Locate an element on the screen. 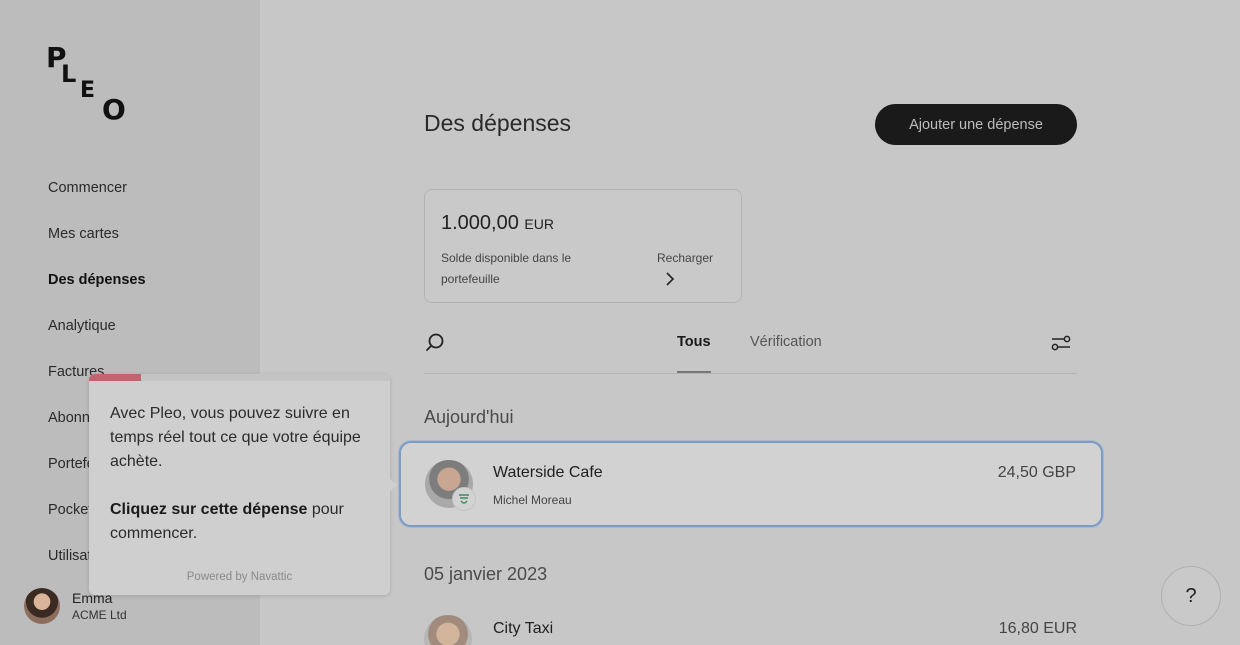 This screenshot has width=1240, height=645. tooltip-progress-track is located at coordinates (265, 377).